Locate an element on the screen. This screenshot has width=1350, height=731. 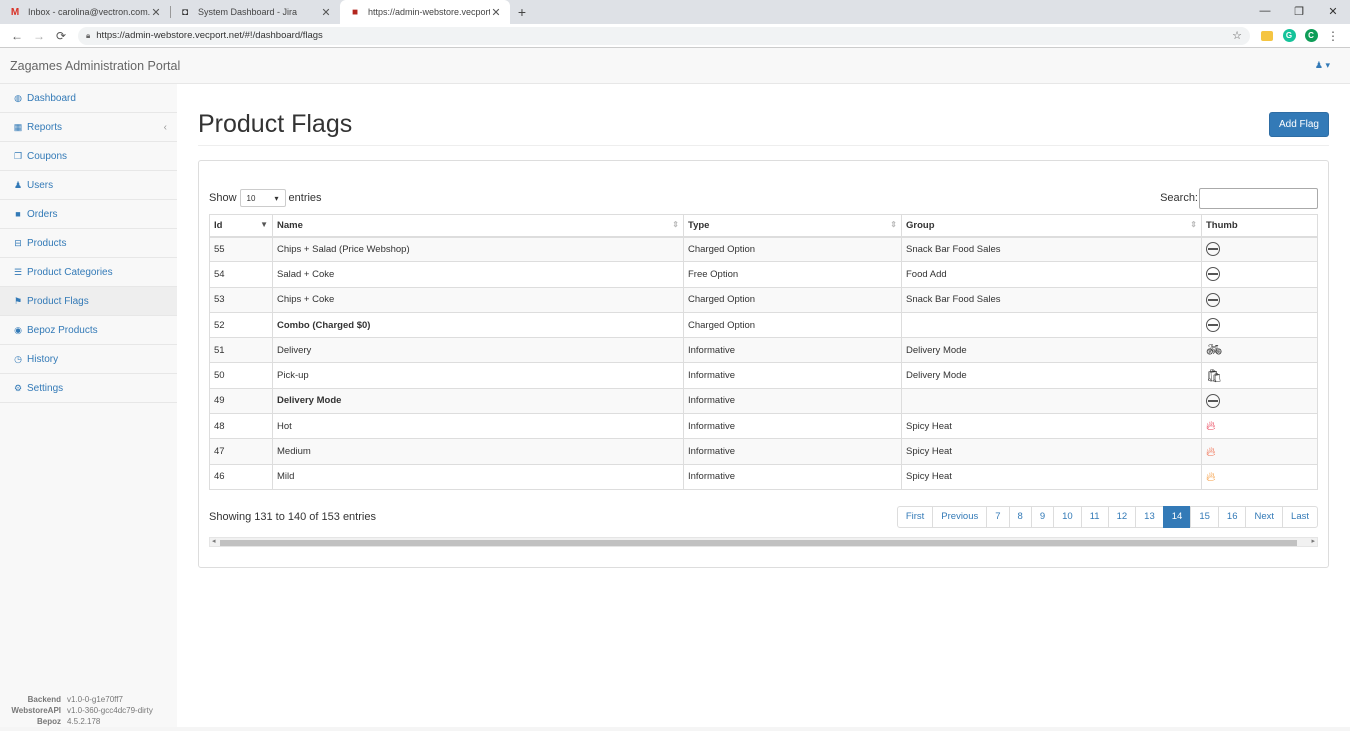
sidebar-item-label: Settings is located at coordinates (45, 388).